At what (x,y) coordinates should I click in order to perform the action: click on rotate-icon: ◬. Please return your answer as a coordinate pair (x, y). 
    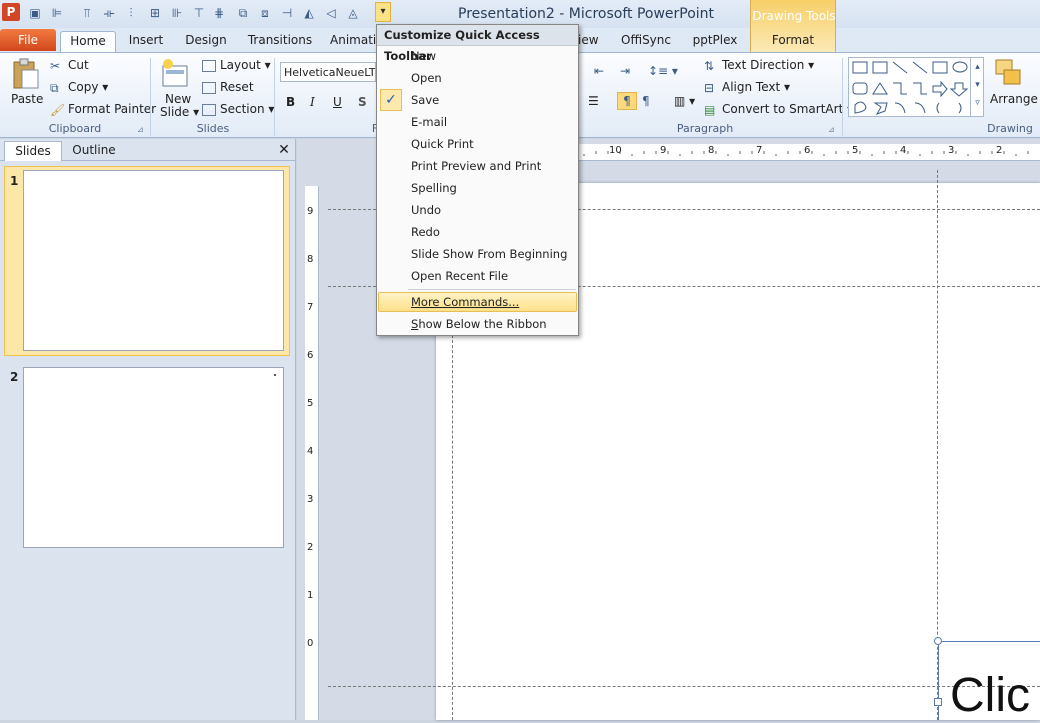
    Looking at the image, I should click on (353, 13).